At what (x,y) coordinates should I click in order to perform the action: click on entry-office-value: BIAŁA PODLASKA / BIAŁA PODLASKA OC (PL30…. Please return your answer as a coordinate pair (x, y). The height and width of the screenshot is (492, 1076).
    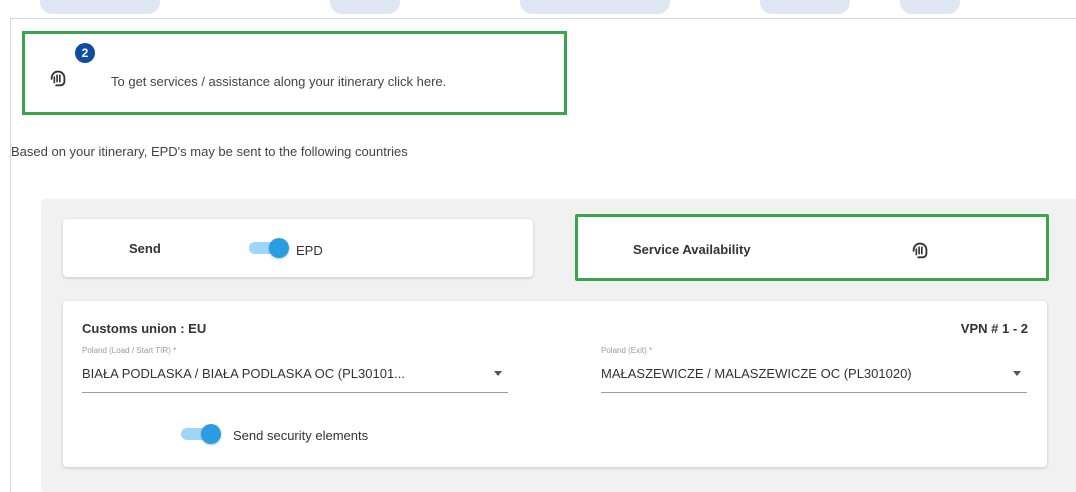
    Looking at the image, I should click on (244, 373).